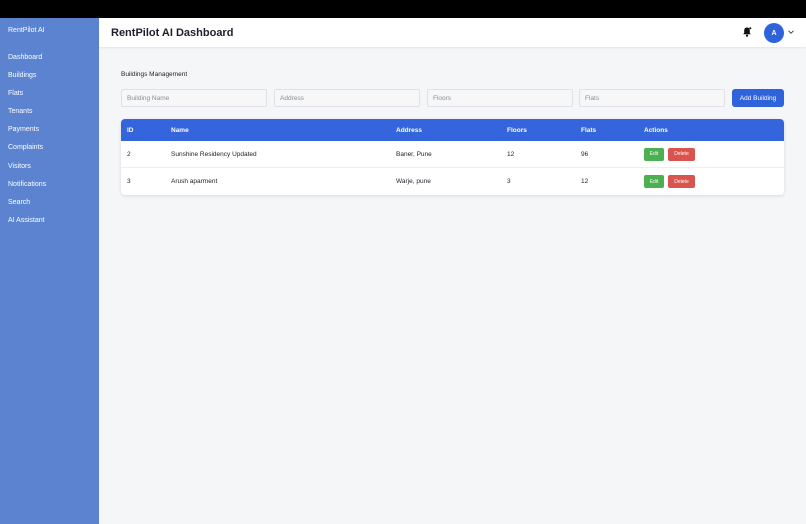 The width and height of the screenshot is (806, 524). What do you see at coordinates (414, 154) in the screenshot?
I see `cell-address: Baner, Pune` at bounding box center [414, 154].